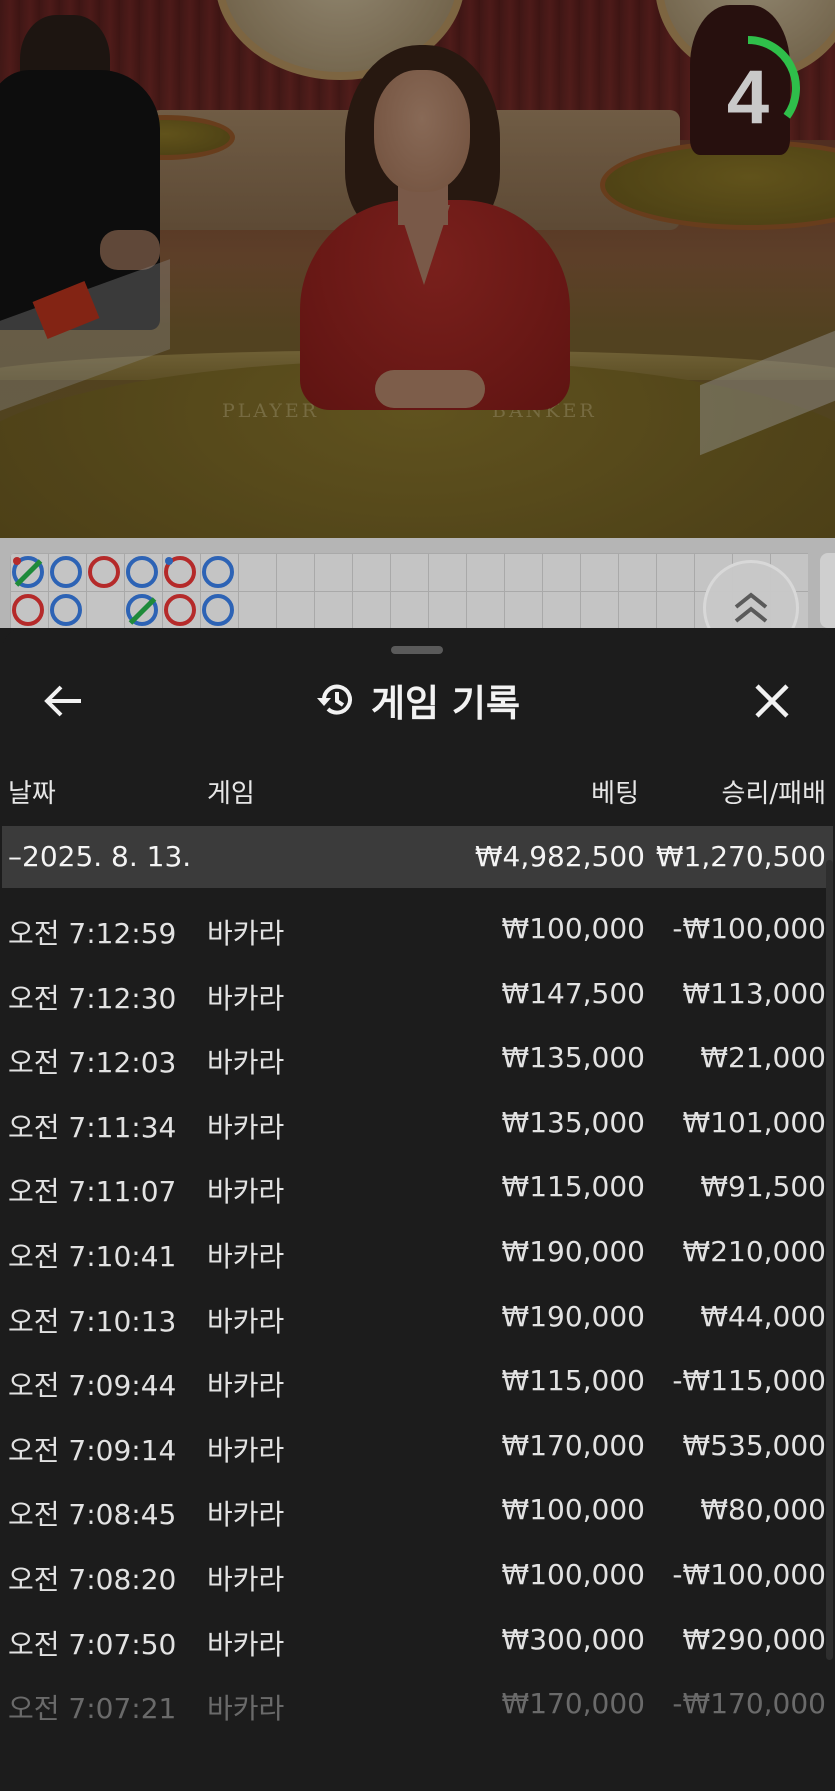  I want to click on sheet-drag-handle, so click(417, 650).